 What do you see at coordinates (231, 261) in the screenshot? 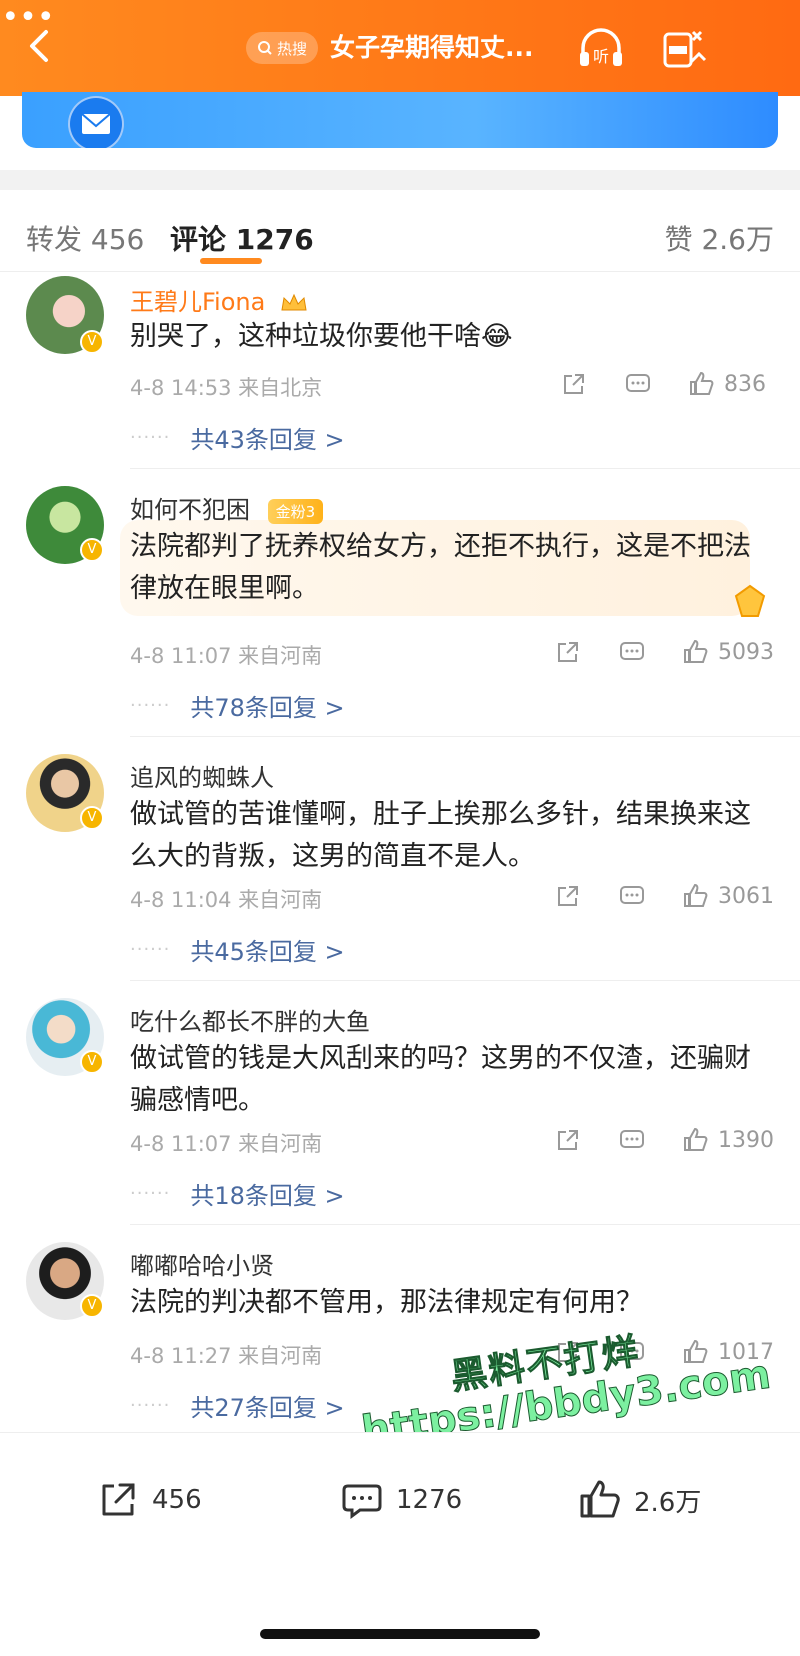
I see `active-tab-indicator` at bounding box center [231, 261].